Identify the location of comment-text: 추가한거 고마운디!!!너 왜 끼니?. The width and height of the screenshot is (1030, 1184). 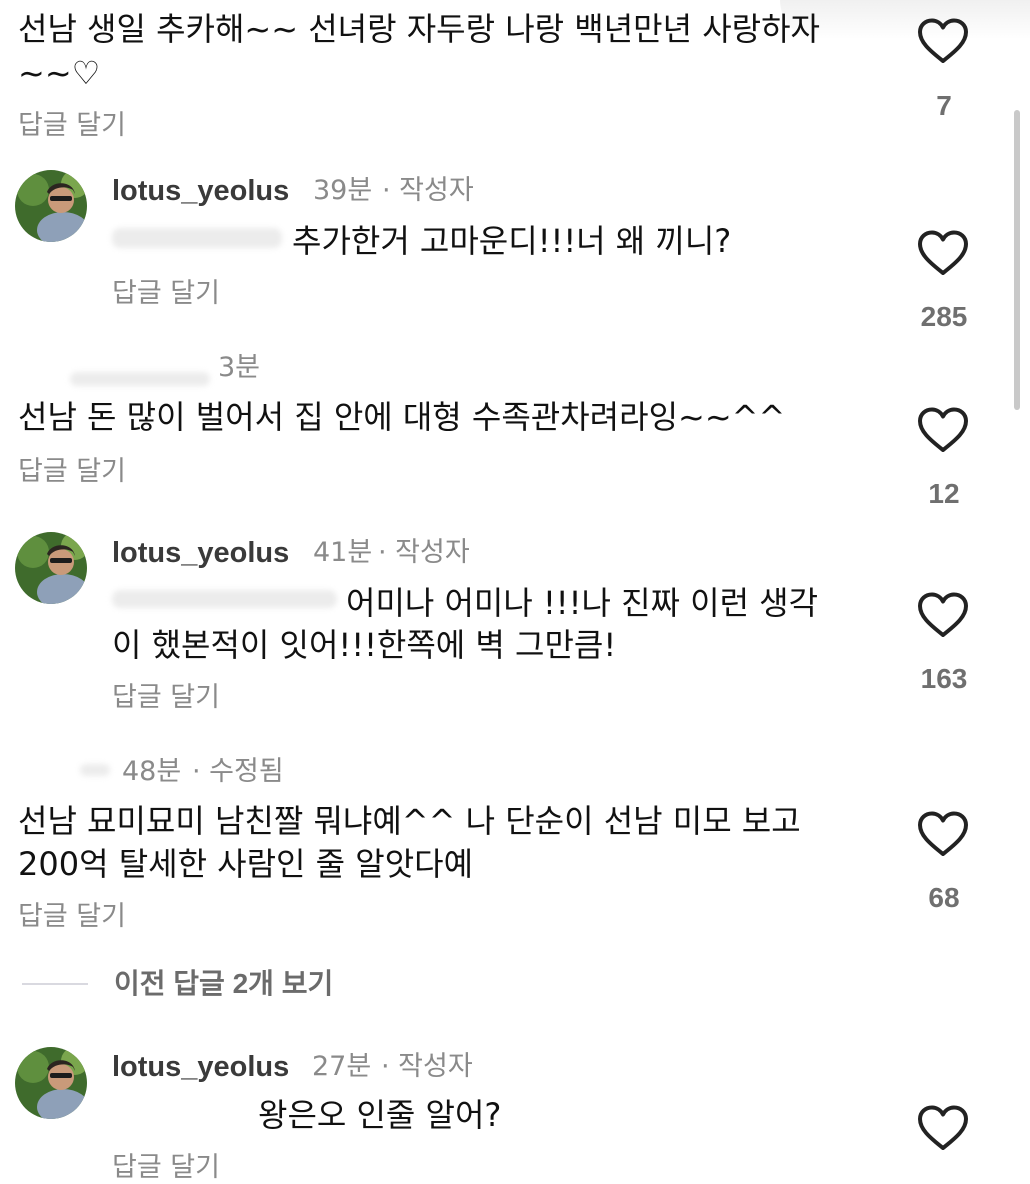
(512, 241).